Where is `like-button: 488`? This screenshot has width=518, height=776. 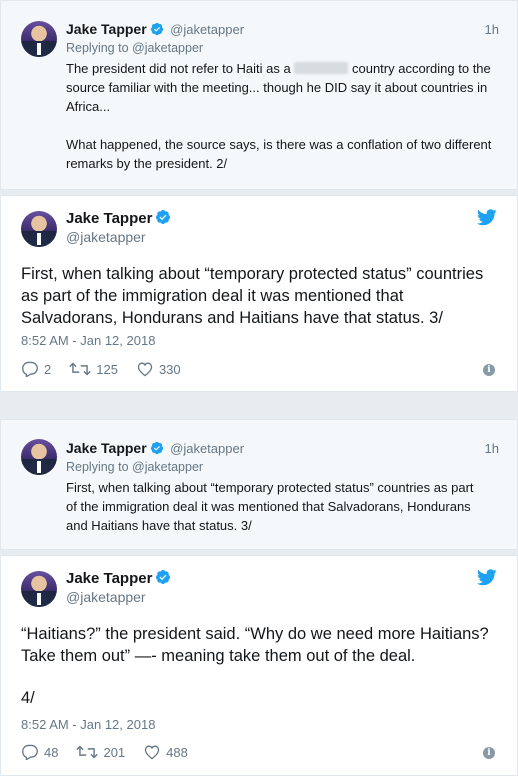 like-button: 488 is located at coordinates (165, 752).